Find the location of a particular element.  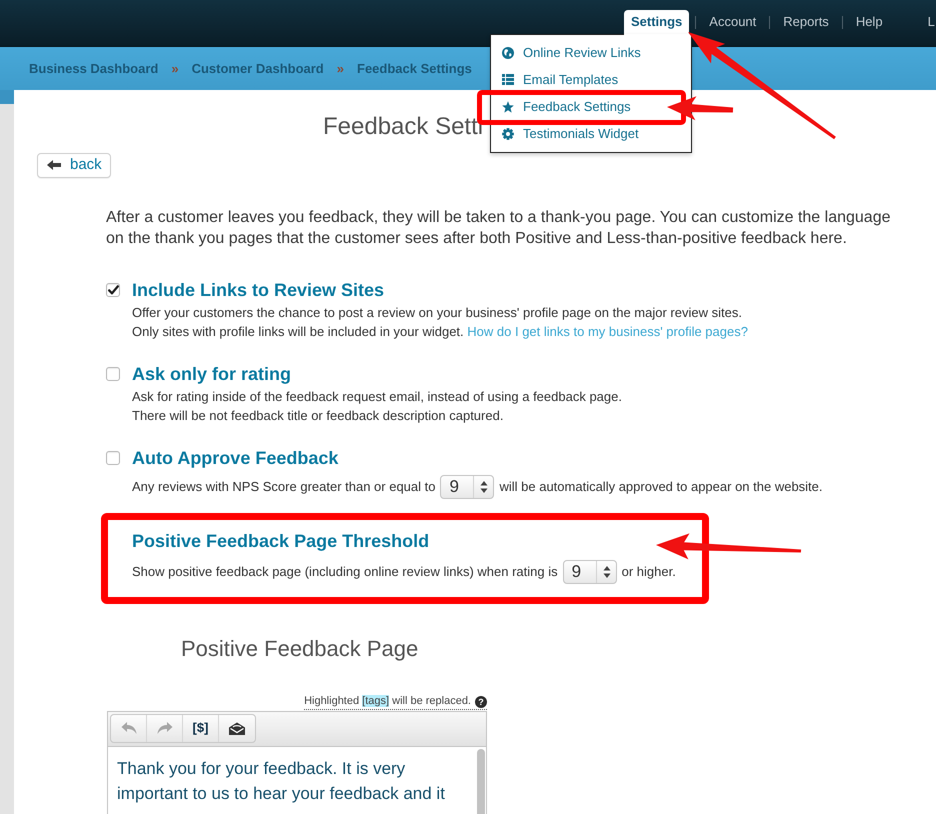

checkmark-icon is located at coordinates (113, 289).